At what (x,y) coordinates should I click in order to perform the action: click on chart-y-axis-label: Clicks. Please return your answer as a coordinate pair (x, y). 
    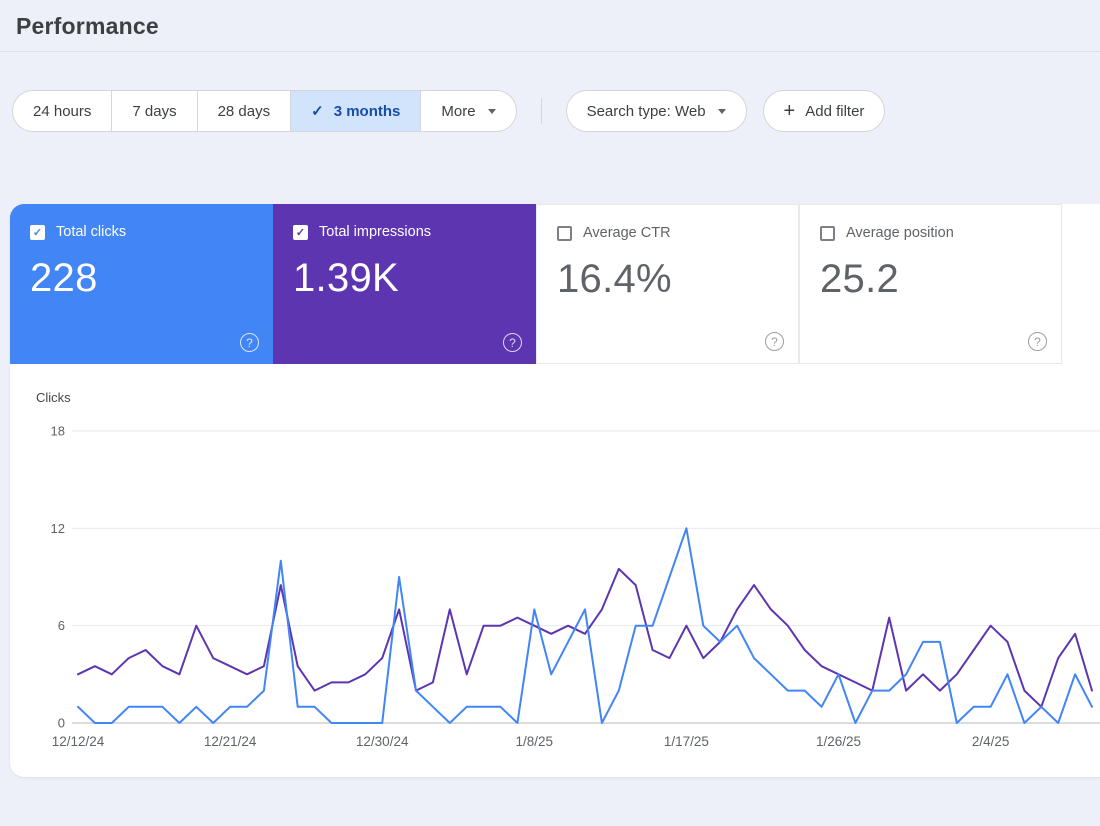
    Looking at the image, I should click on (53, 397).